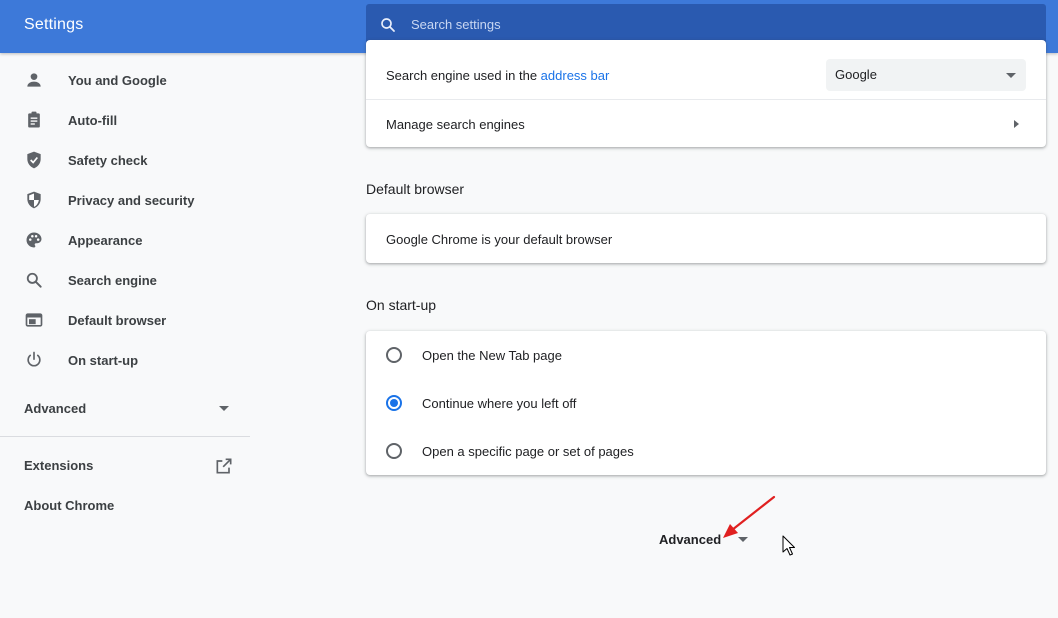 The image size is (1058, 618). I want to click on address-bar-link: address bar, so click(575, 75).